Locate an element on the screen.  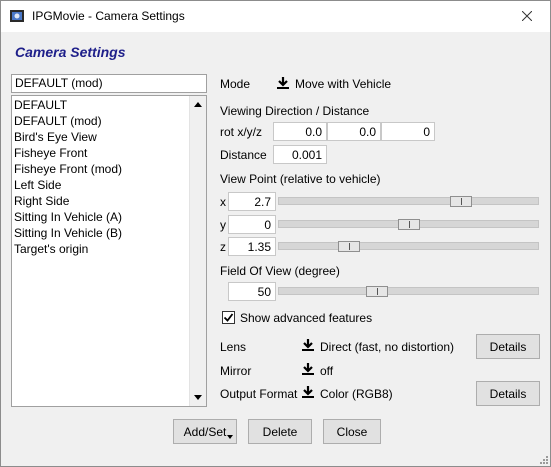
fov-field: 50 is located at coordinates (252, 291).